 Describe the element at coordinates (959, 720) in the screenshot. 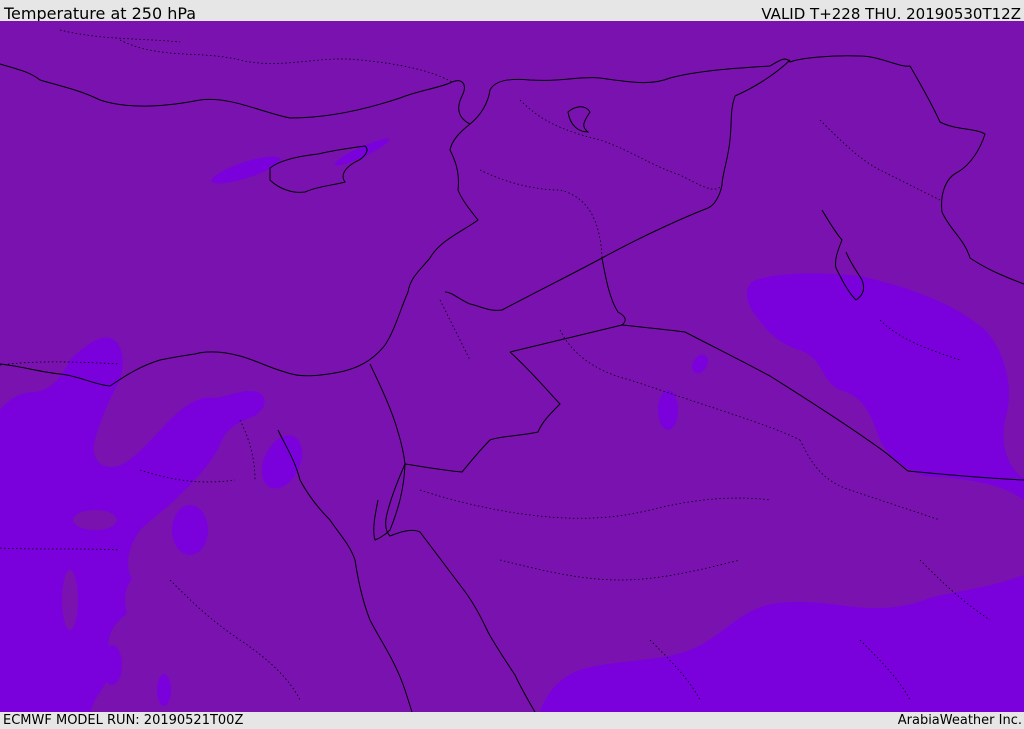

I see `credit-label: ArabiaWeather Inc.` at that location.